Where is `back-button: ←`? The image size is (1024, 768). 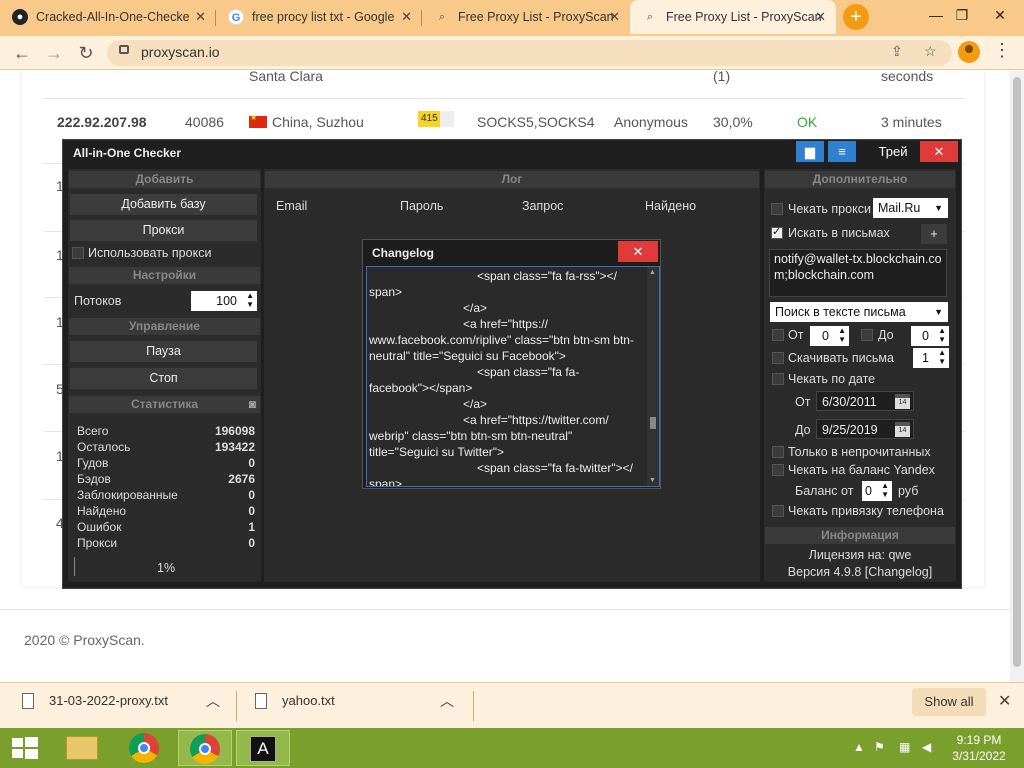
back-button: ← is located at coordinates (22, 53).